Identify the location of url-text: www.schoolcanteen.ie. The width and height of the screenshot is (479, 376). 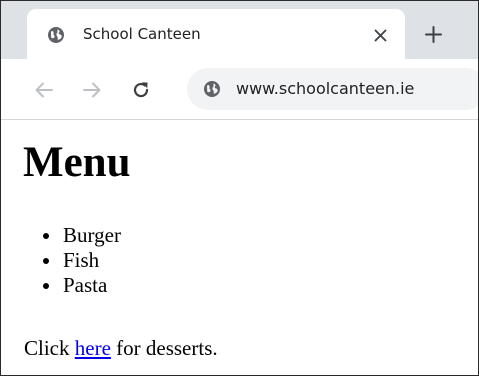
(325, 88).